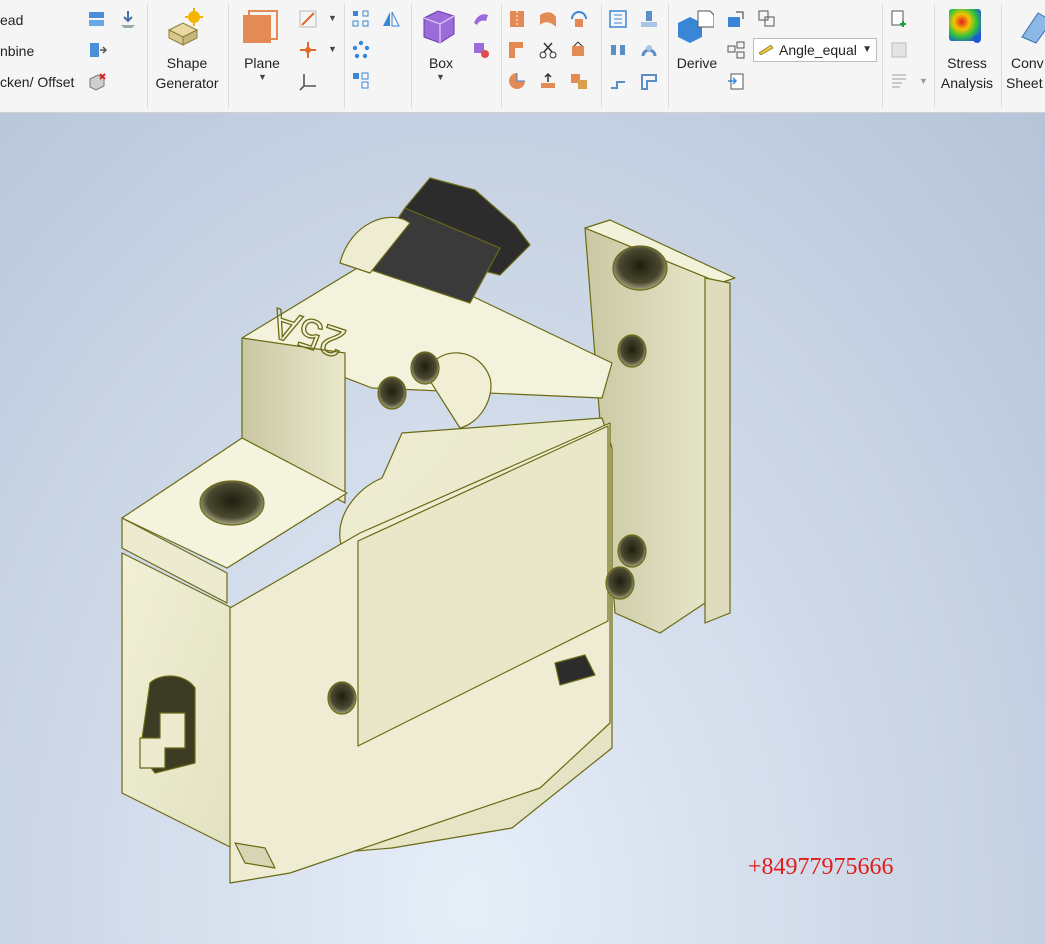 The height and width of the screenshot is (944, 1045). Describe the element at coordinates (1031, 26) in the screenshot. I see `convert-sheet-icon` at that location.